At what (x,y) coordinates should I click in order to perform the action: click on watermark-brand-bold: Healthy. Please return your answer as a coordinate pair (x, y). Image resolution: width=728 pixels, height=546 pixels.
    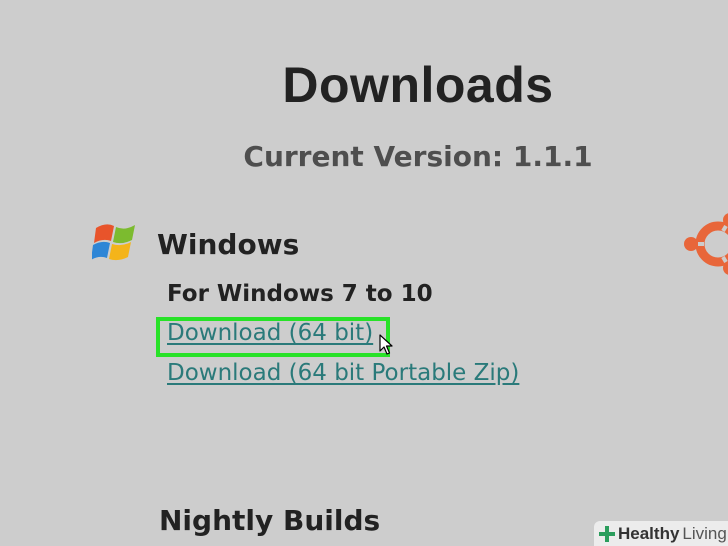
    Looking at the image, I should click on (649, 533).